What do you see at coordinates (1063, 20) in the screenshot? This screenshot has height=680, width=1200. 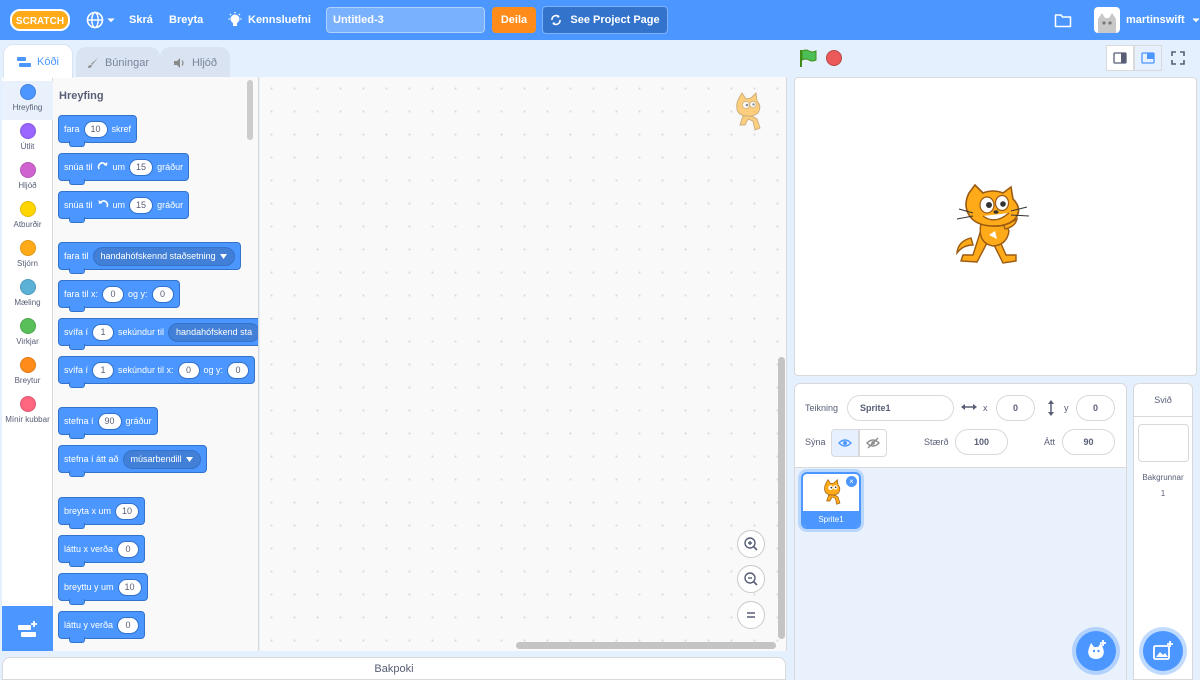 I see `my-stuff-button` at bounding box center [1063, 20].